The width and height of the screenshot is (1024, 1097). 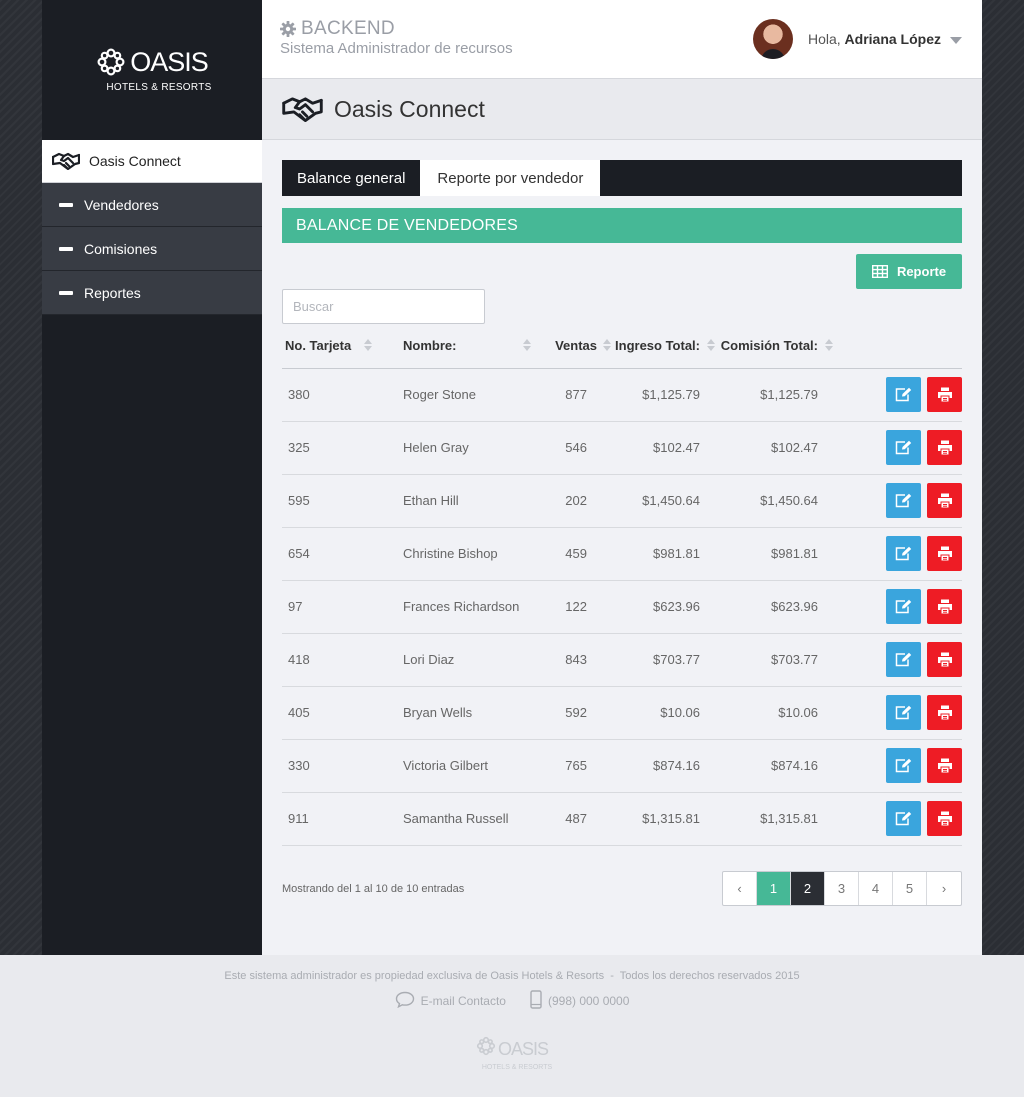 What do you see at coordinates (662, 395) in the screenshot?
I see `cell-income: $1,125.79` at bounding box center [662, 395].